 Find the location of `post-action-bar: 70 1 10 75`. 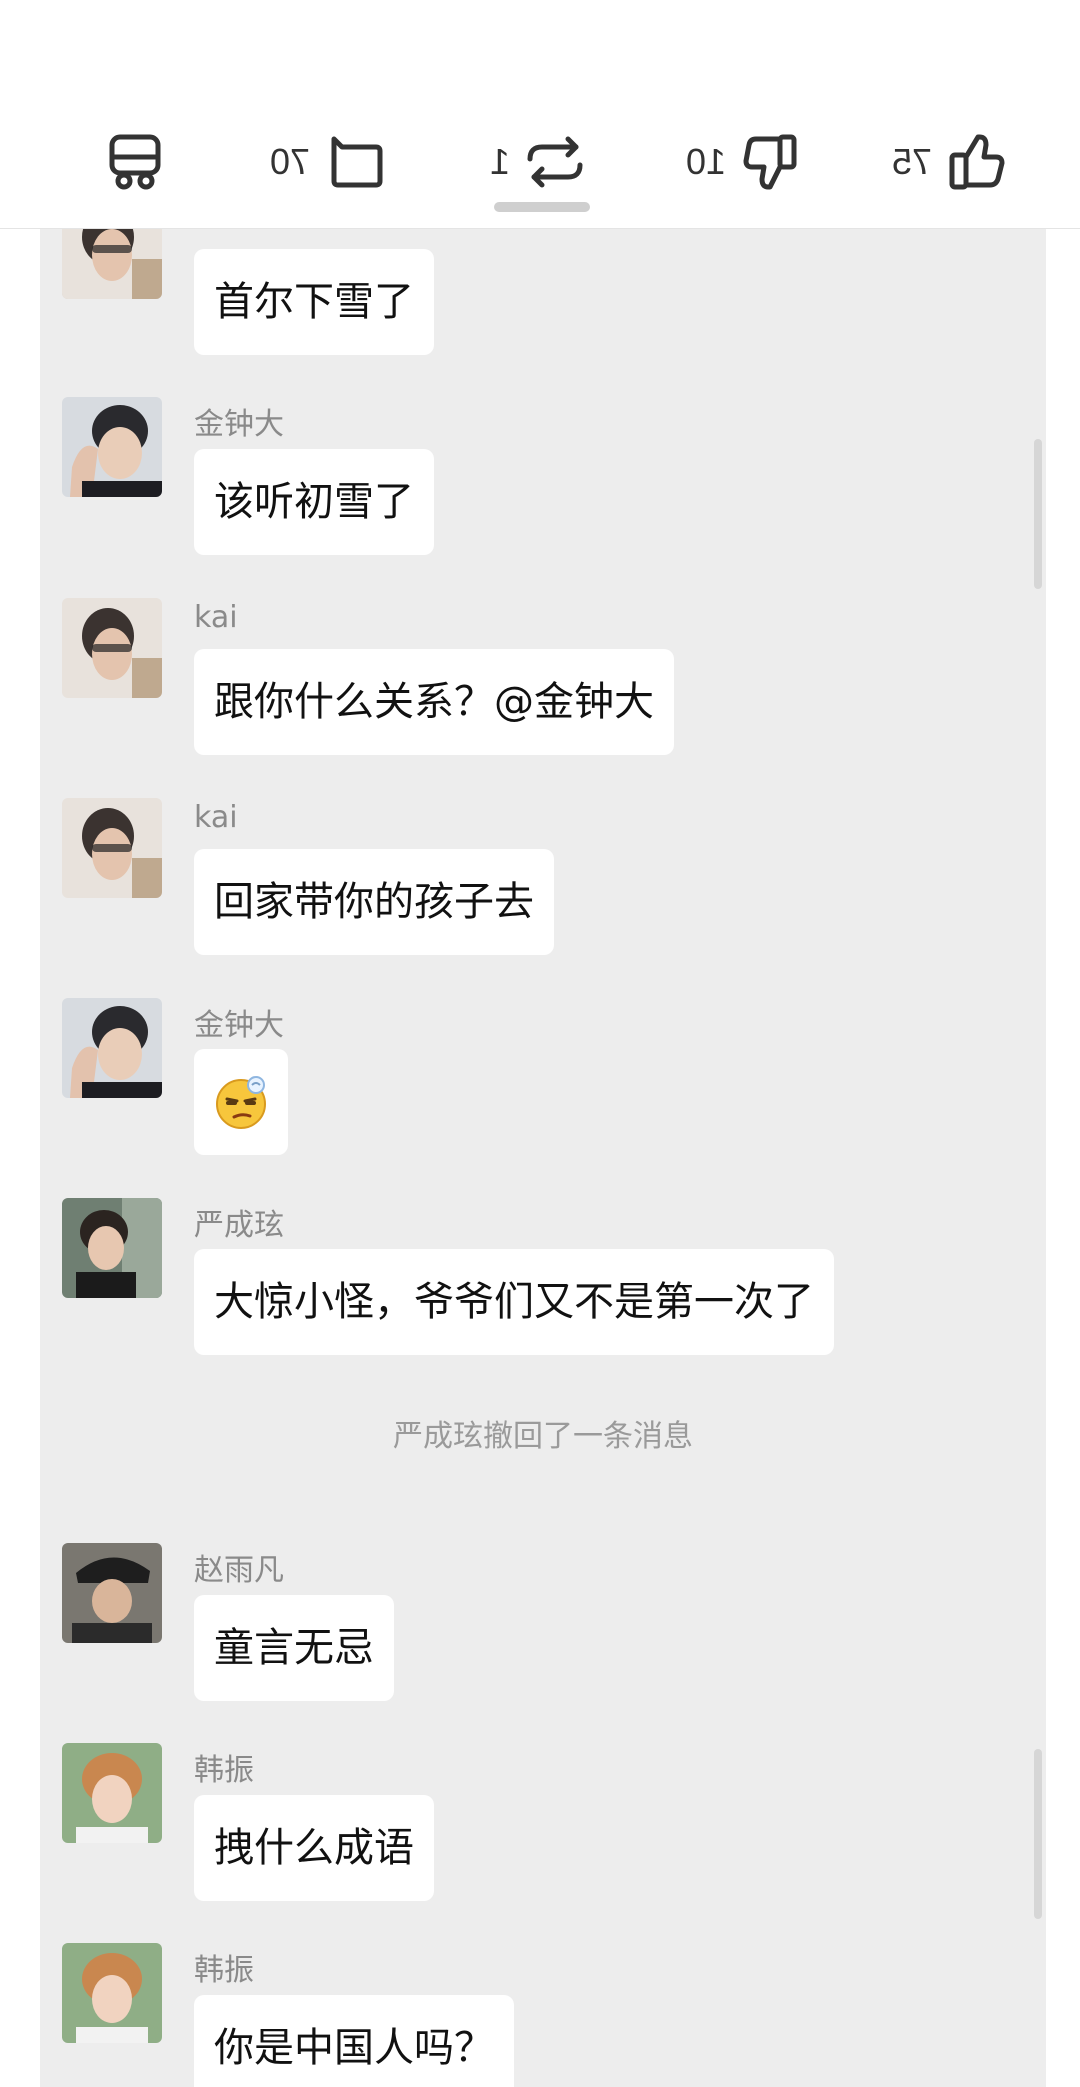

post-action-bar: 70 1 10 75 is located at coordinates (540, 114).